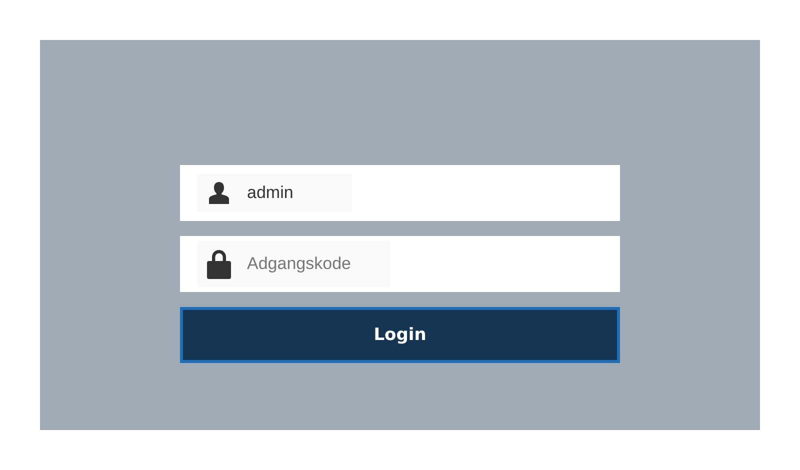 This screenshot has height=470, width=800. I want to click on password-input: Adgangskode, so click(309, 264).